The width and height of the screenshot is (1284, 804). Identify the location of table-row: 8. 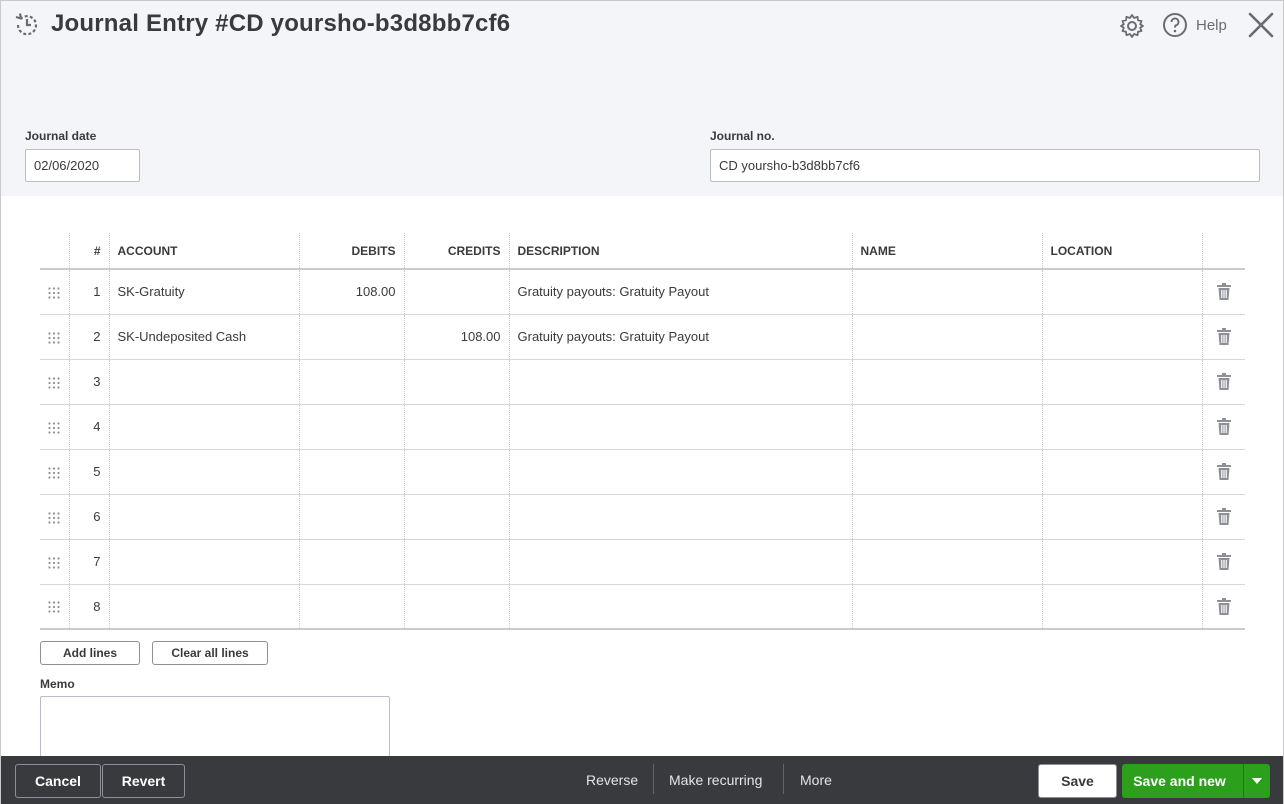
(642, 607).